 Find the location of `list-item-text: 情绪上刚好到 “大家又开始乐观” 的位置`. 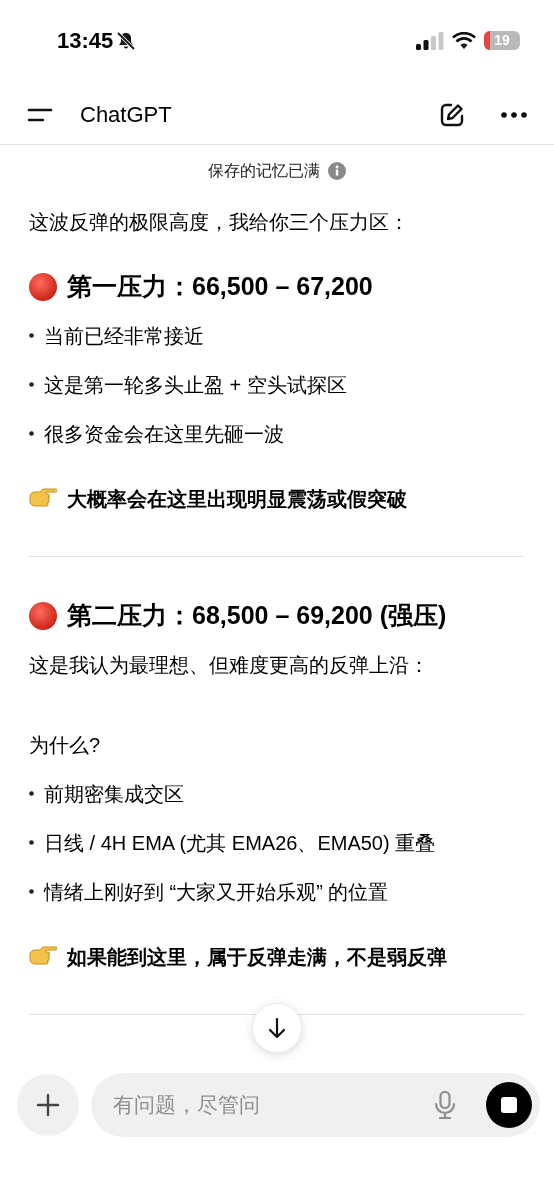

list-item-text: 情绪上刚好到 “大家又开始乐观” 的位置 is located at coordinates (216, 892).